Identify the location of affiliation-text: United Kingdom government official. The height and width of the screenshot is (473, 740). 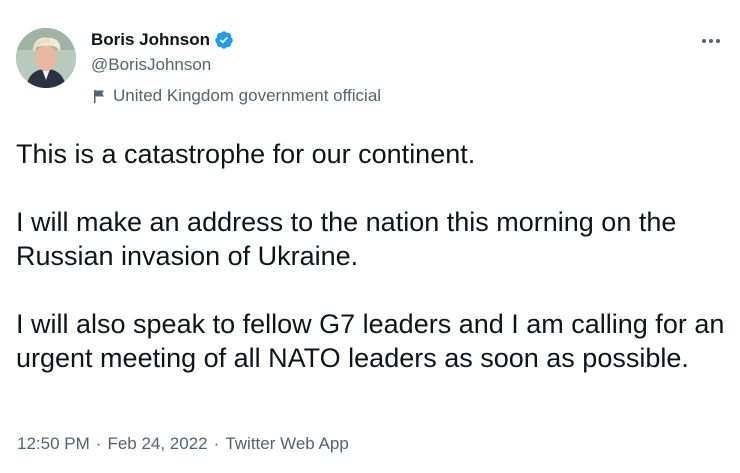
(247, 95).